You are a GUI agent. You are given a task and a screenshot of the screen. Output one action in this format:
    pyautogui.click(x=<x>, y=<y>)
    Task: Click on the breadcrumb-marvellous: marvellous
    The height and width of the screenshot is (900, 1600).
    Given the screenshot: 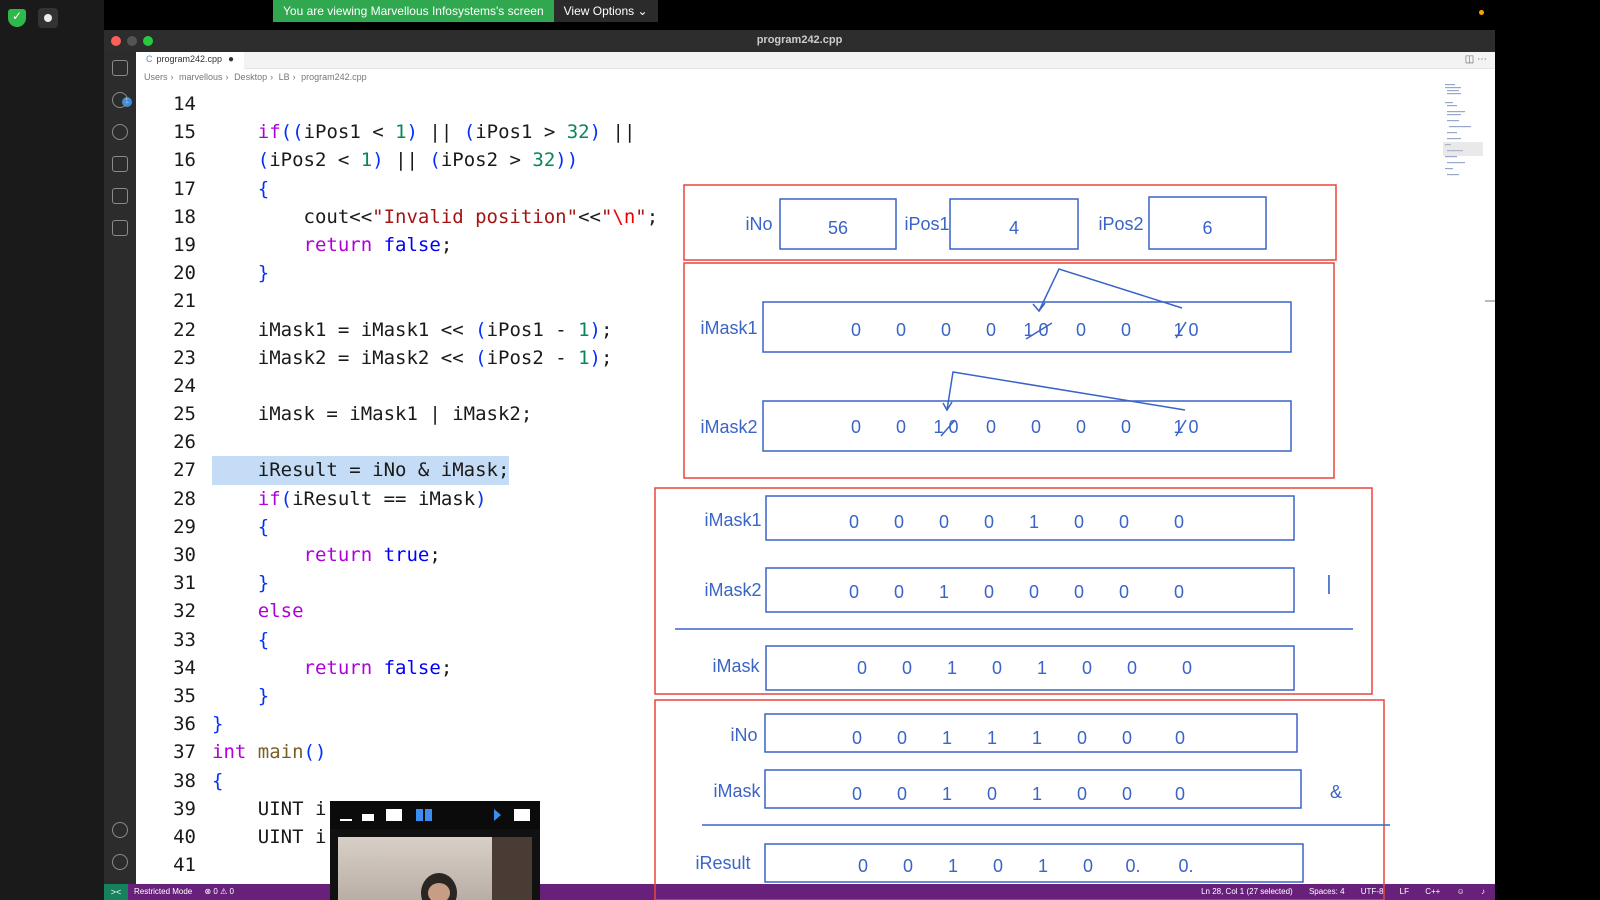 What is the action you would take?
    pyautogui.click(x=201, y=77)
    